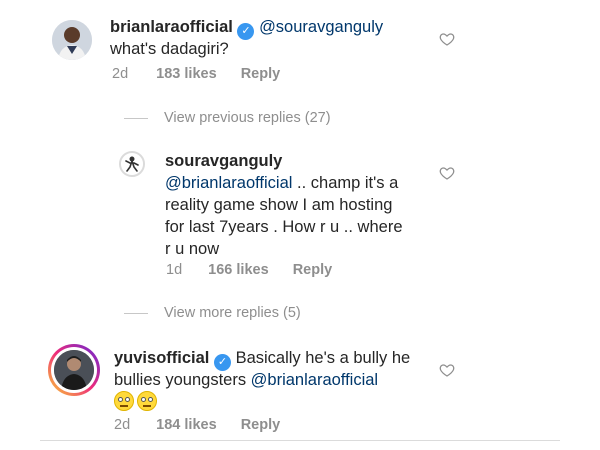 The height and width of the screenshot is (450, 600). I want to click on view-previous-replies-label: View previous replies (27), so click(247, 118).